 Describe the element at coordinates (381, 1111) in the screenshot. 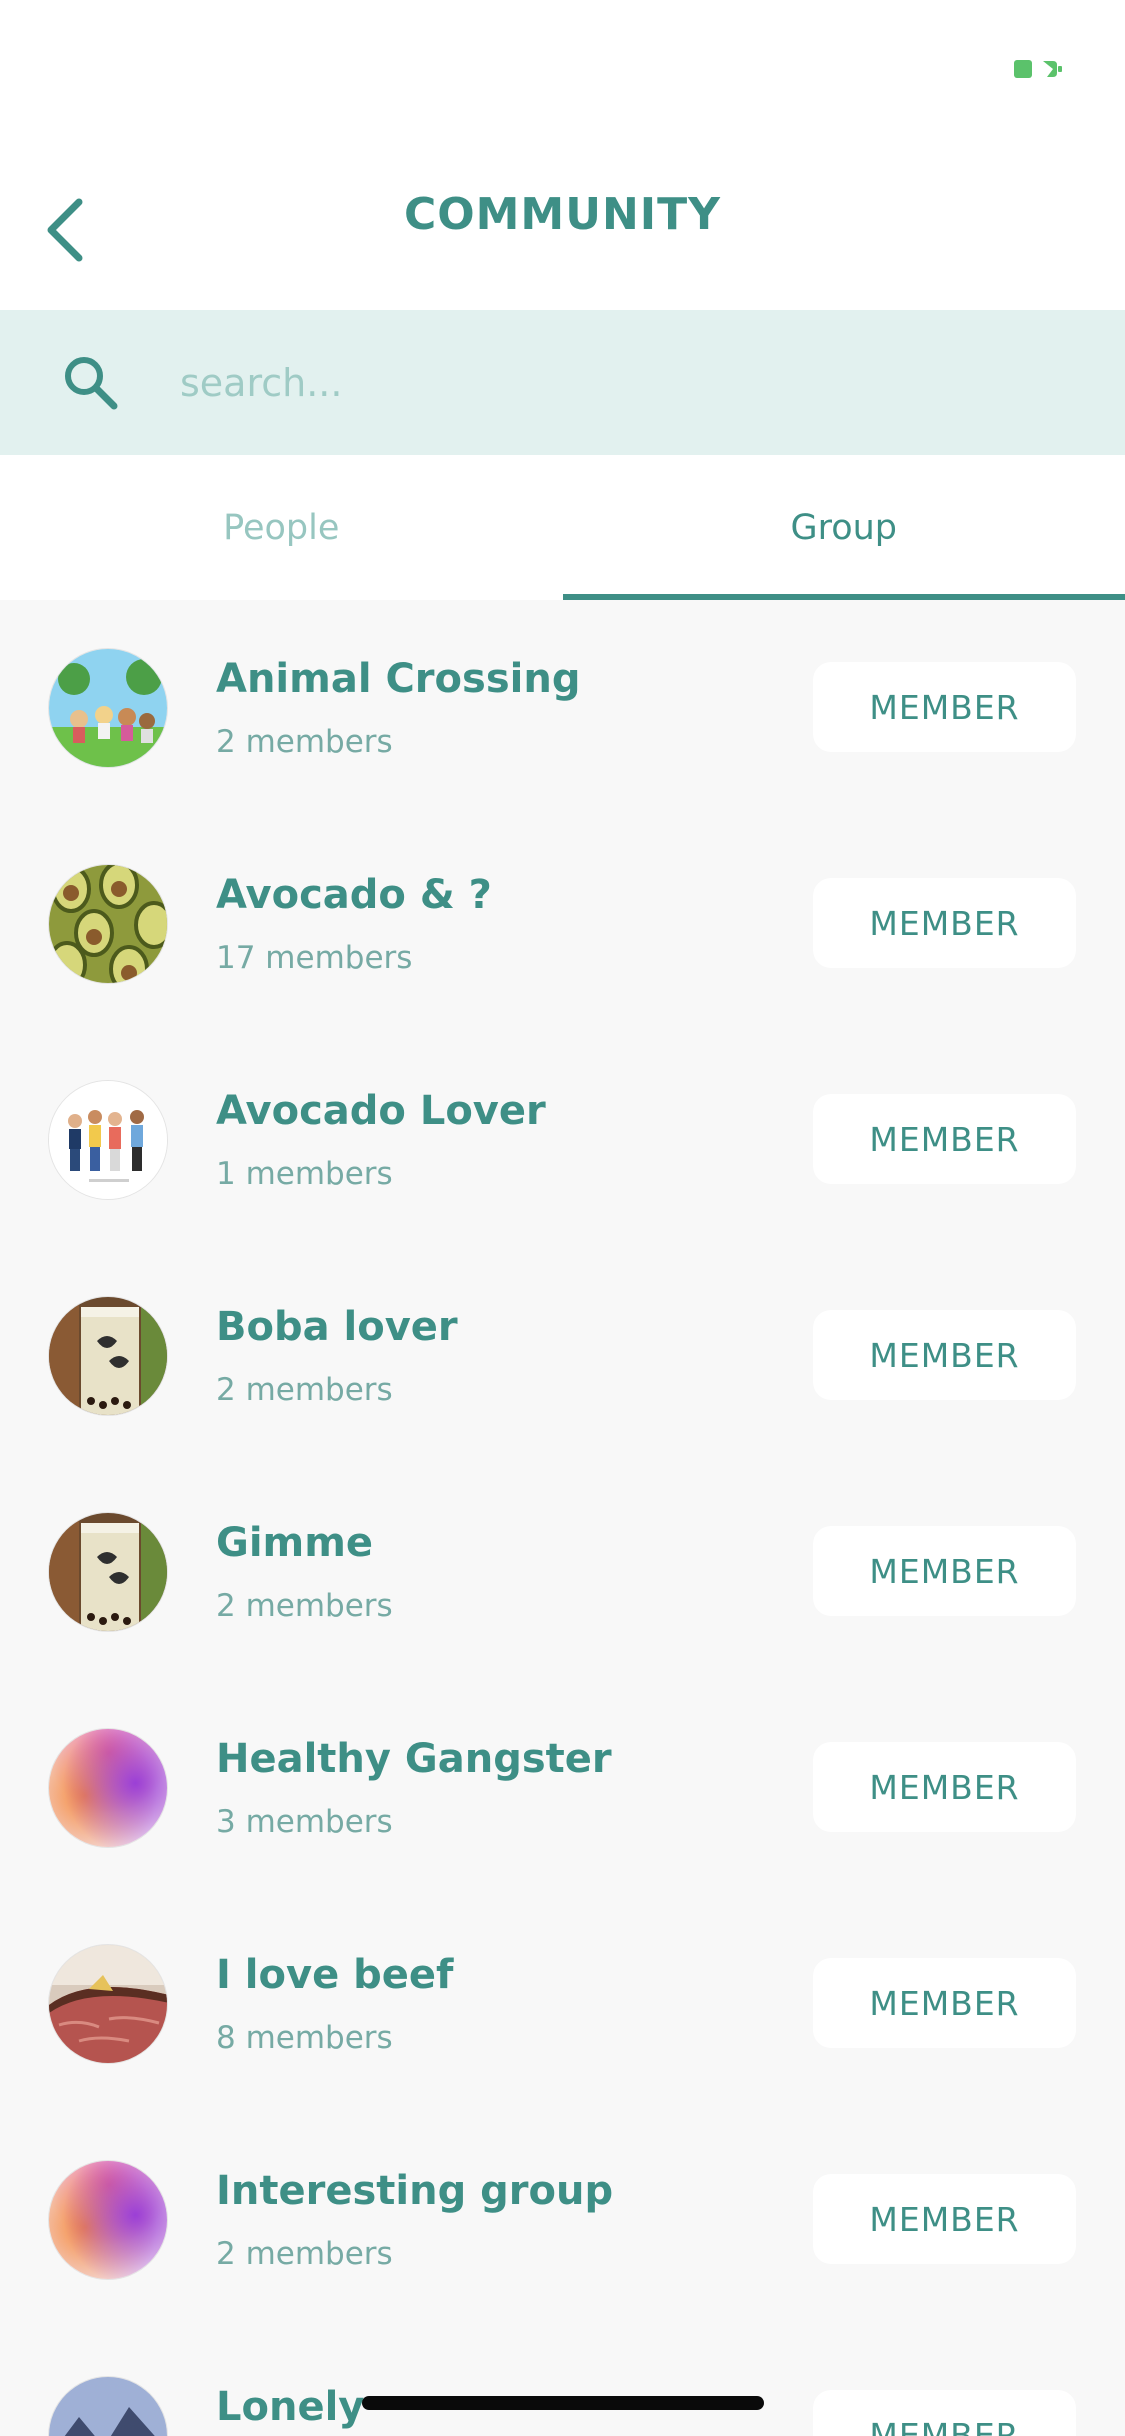

I see `group-name: Avocado Lover` at that location.